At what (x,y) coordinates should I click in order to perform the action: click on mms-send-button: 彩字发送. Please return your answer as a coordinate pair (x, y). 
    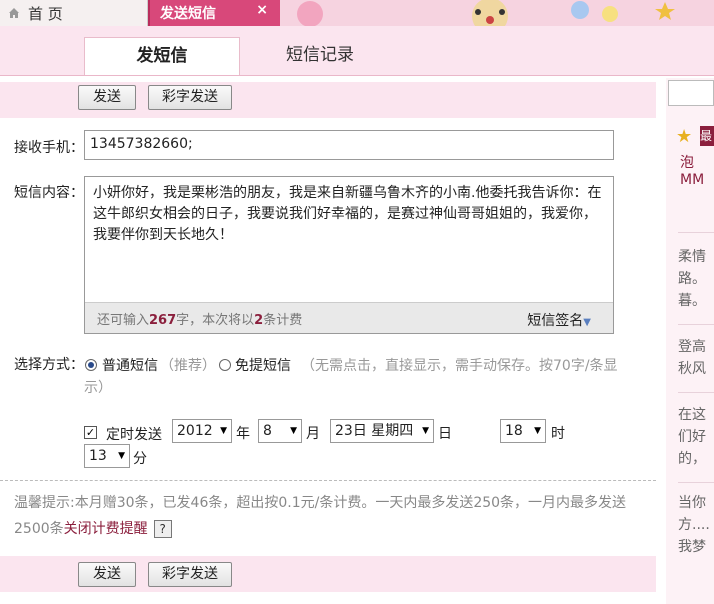
    Looking at the image, I should click on (190, 97).